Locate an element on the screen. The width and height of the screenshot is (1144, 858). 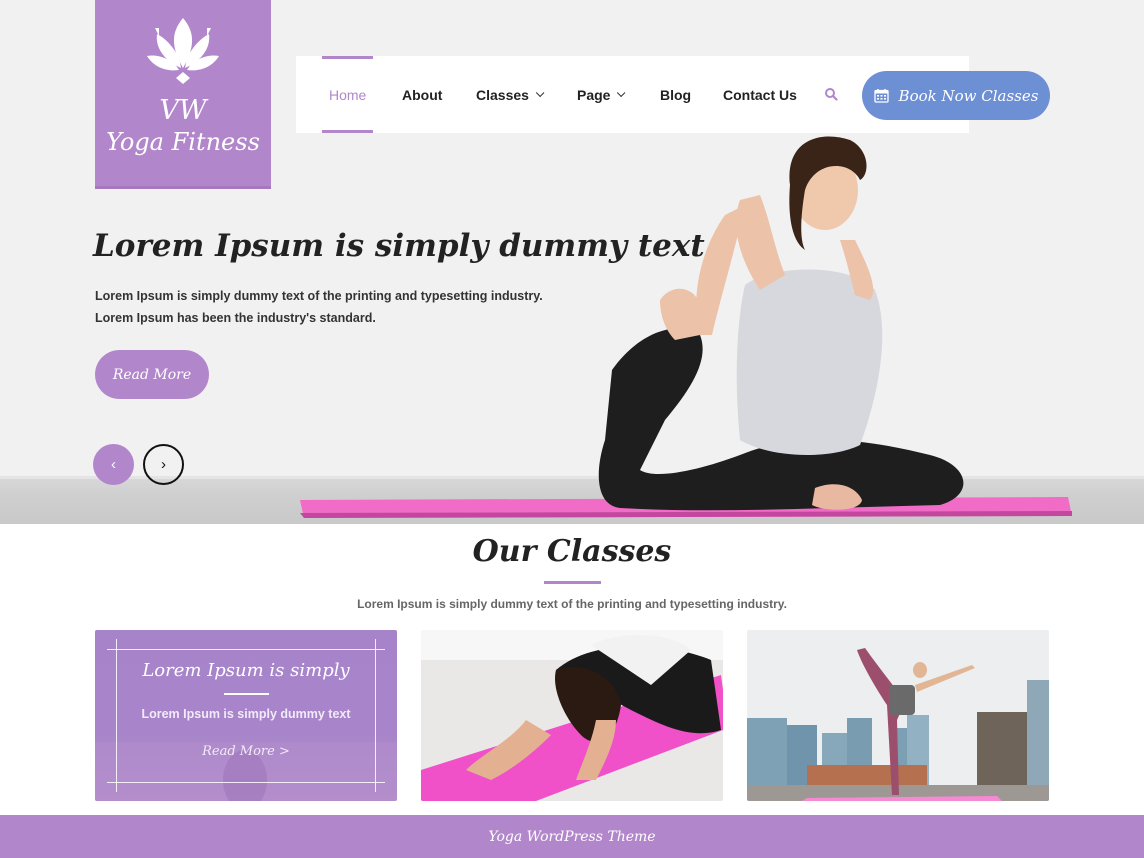
card-divider is located at coordinates (246, 694).